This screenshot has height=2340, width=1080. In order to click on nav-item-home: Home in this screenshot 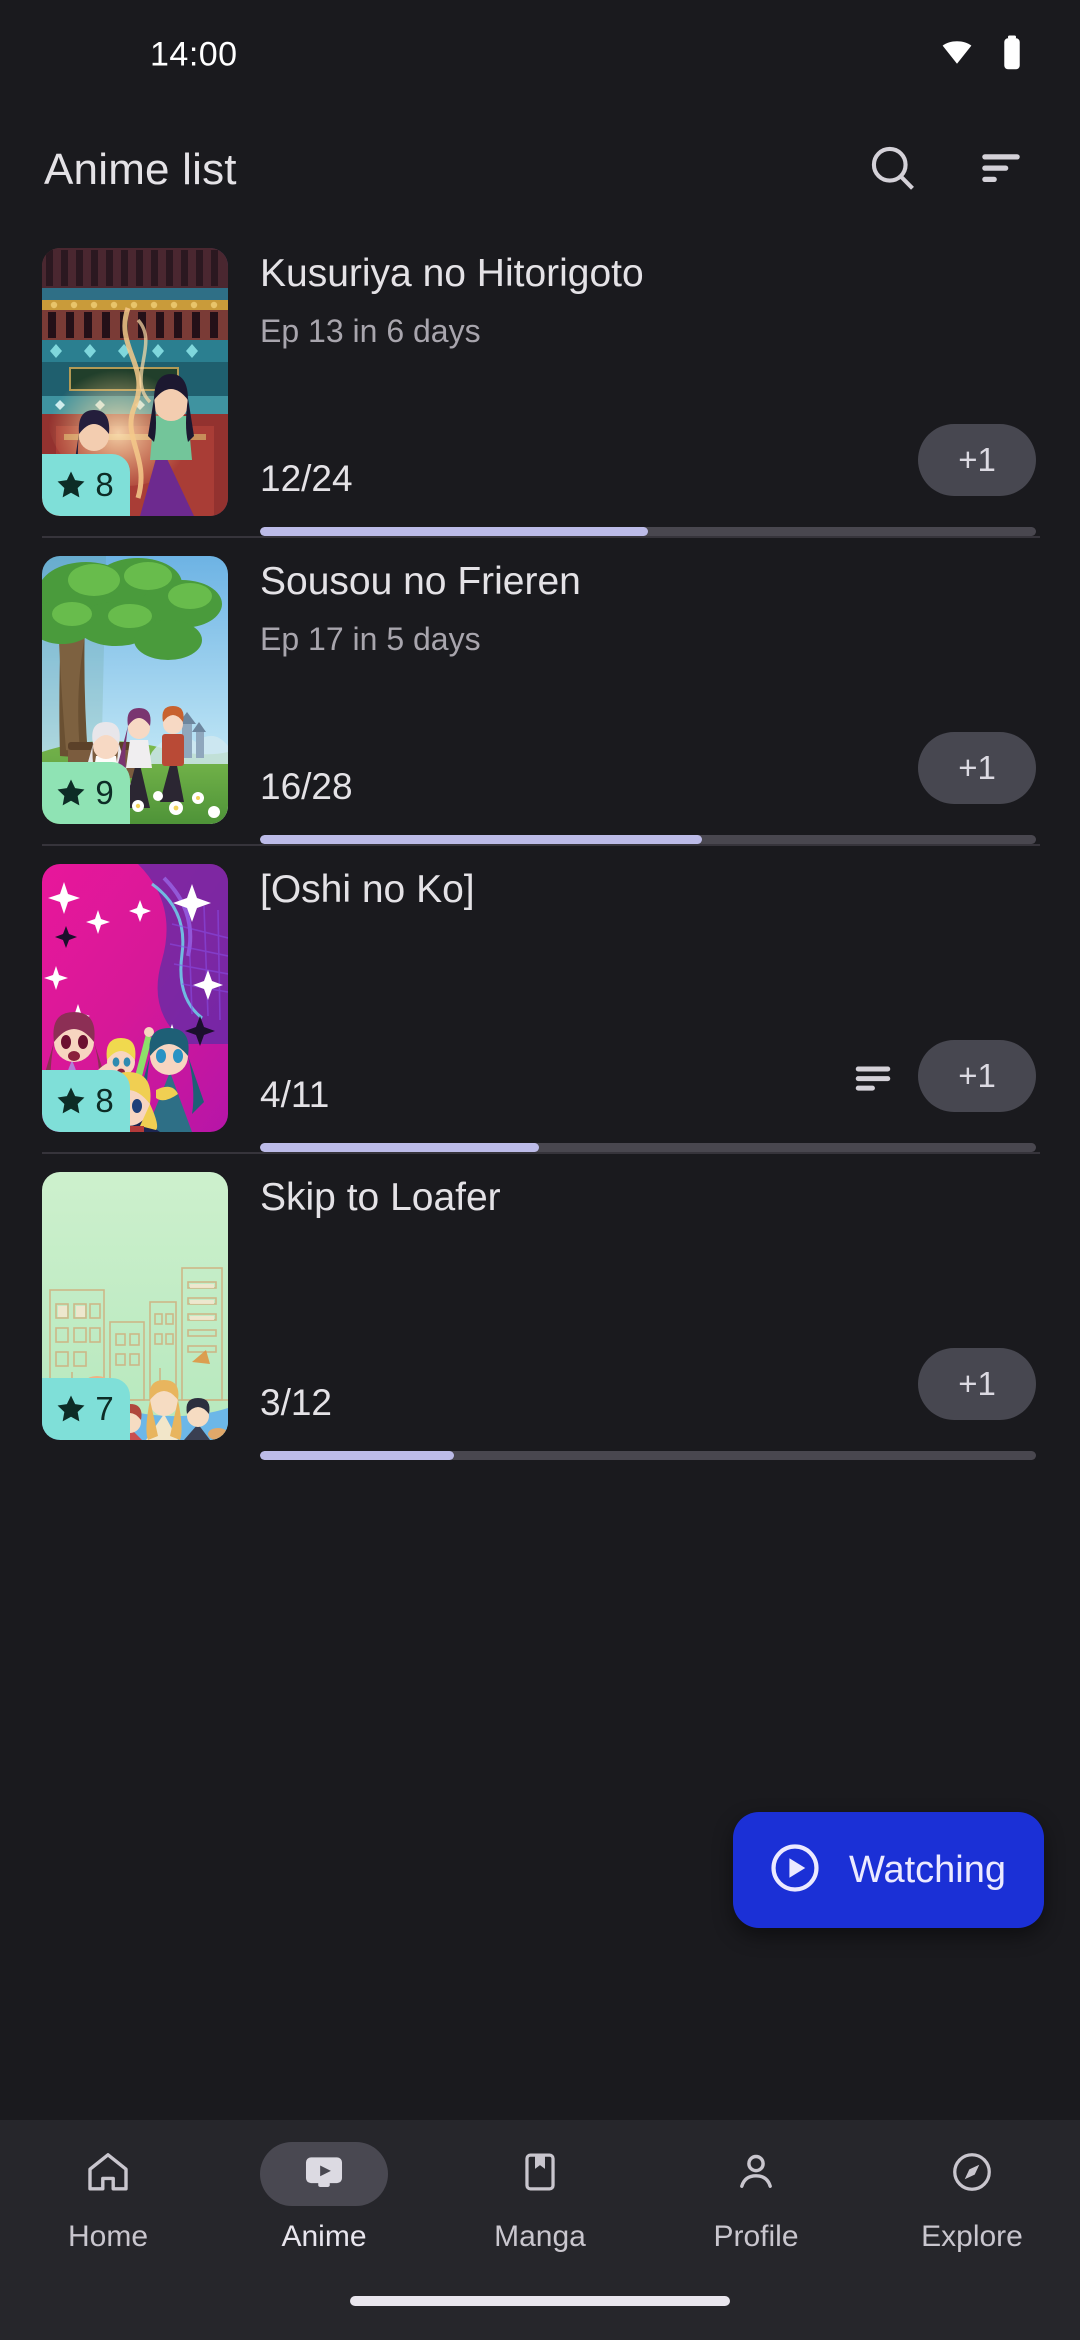, I will do `click(108, 2241)`.